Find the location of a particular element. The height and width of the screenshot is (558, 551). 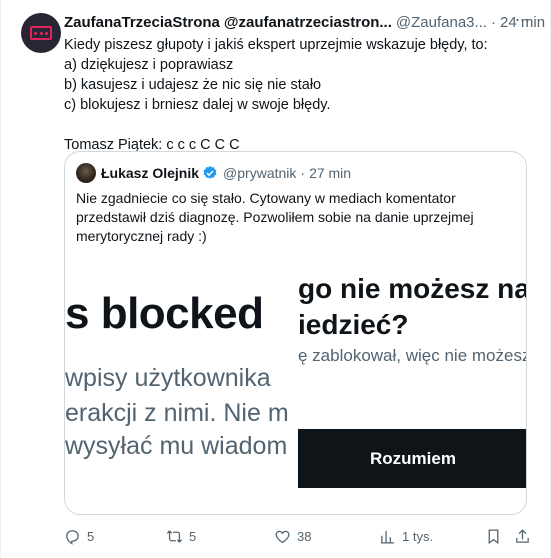

media-blocked-title: s blocked is located at coordinates (164, 313).